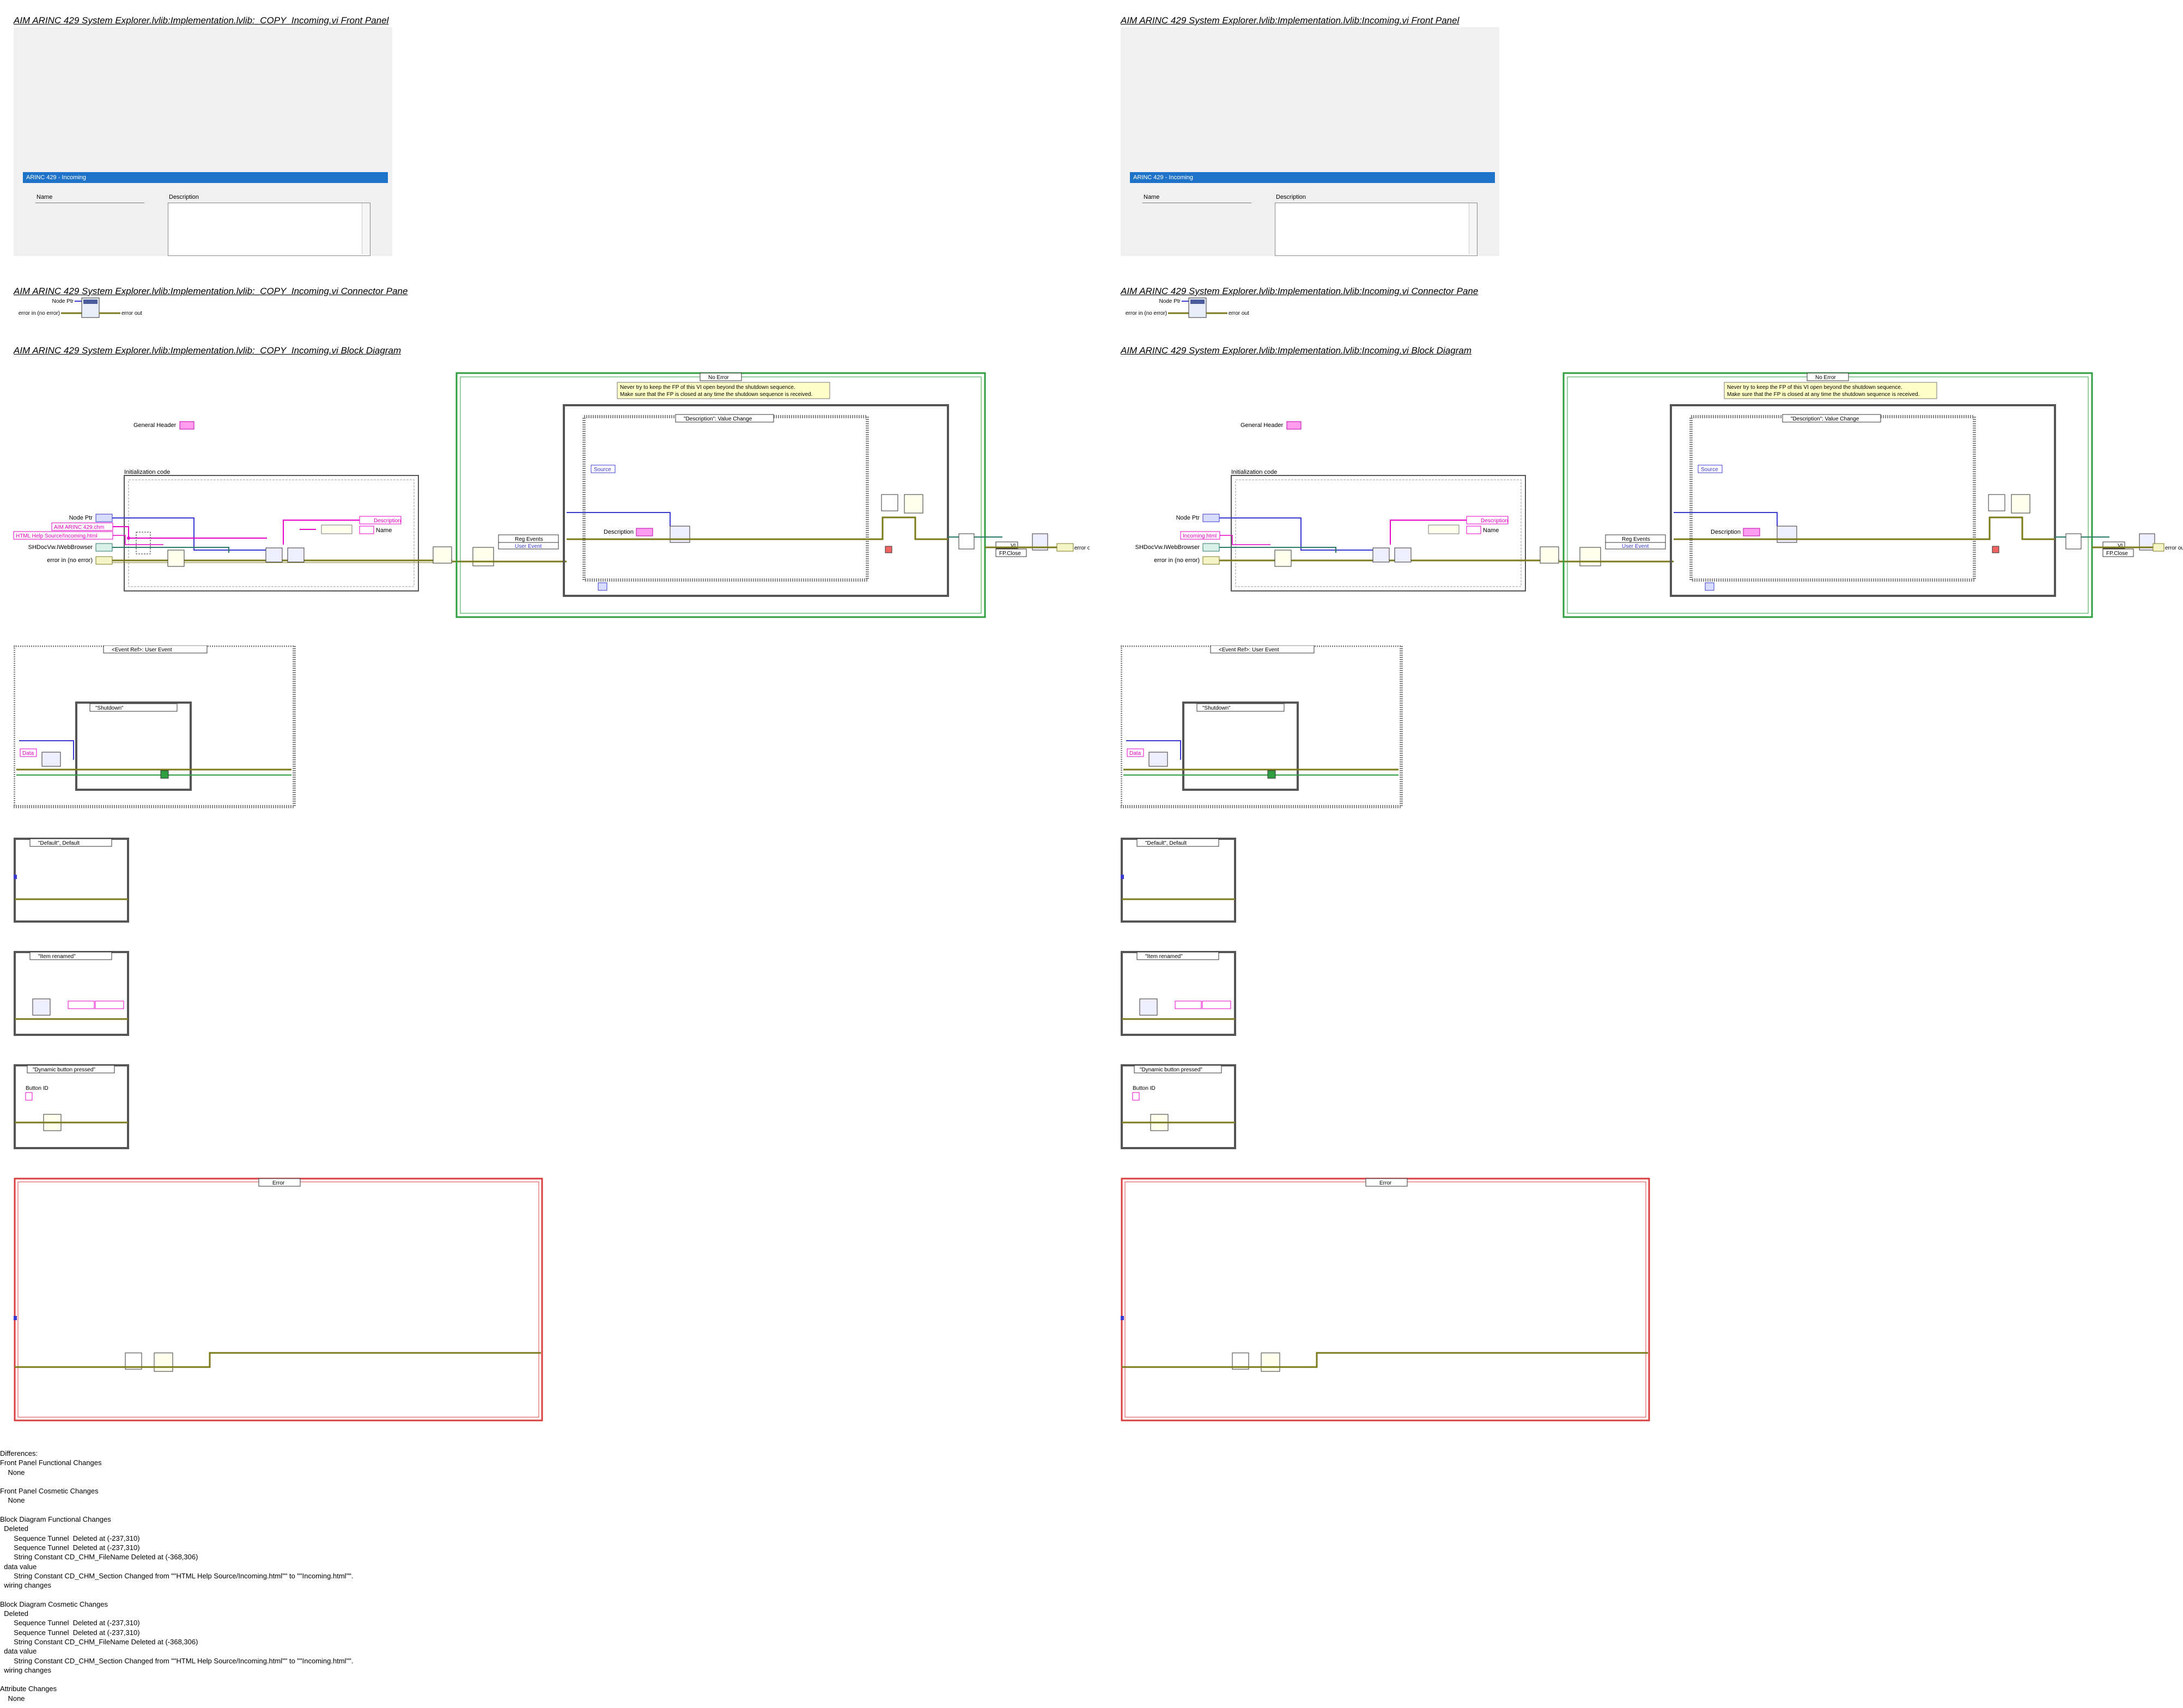 This screenshot has width=2183, height=1708. I want to click on r-inner-description-label: Description, so click(1726, 532).